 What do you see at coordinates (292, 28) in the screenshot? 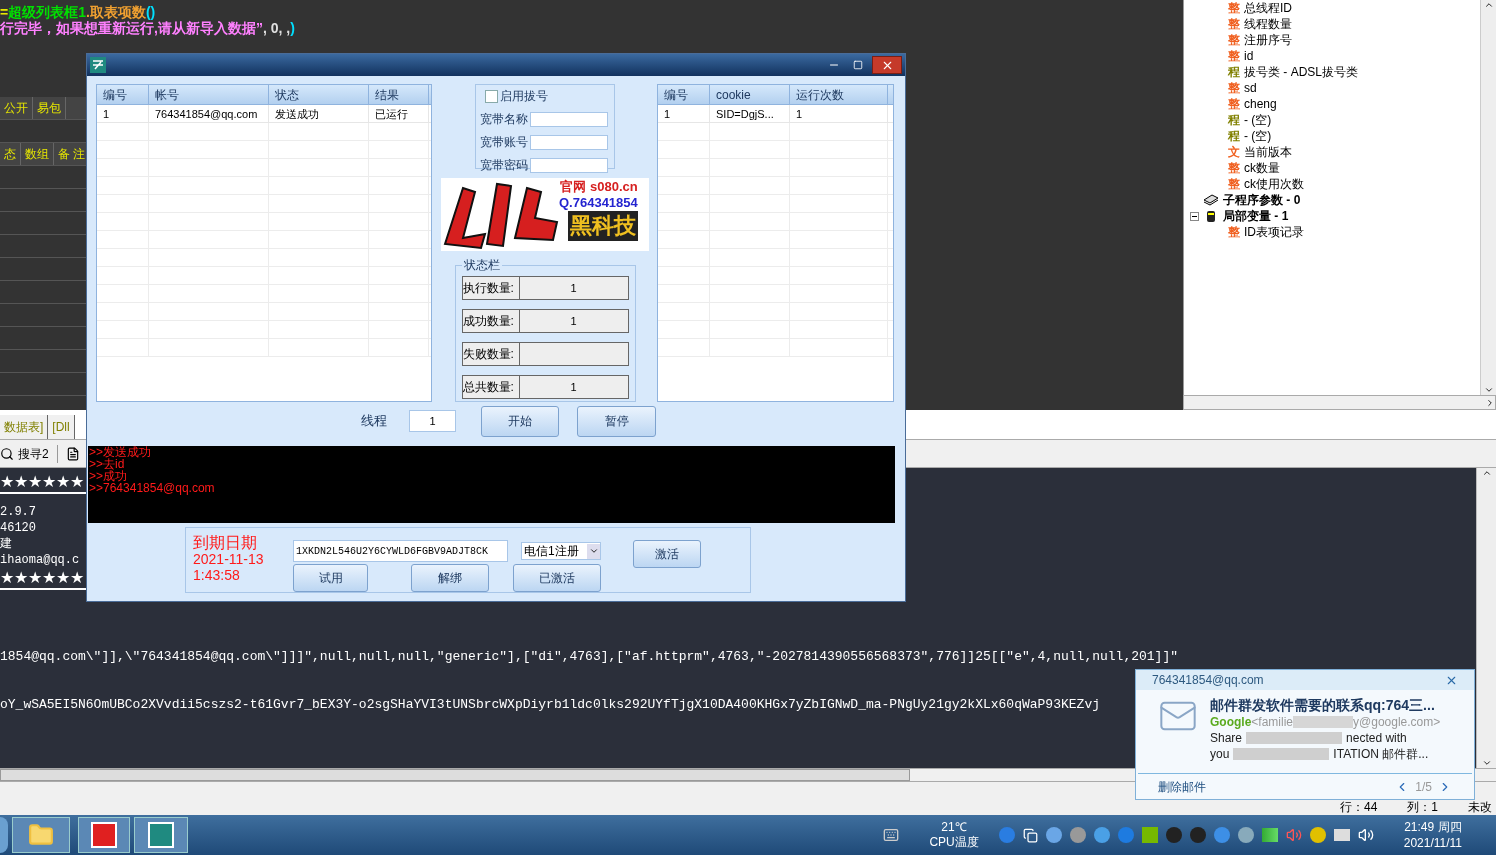
I see `code-text: )` at bounding box center [292, 28].